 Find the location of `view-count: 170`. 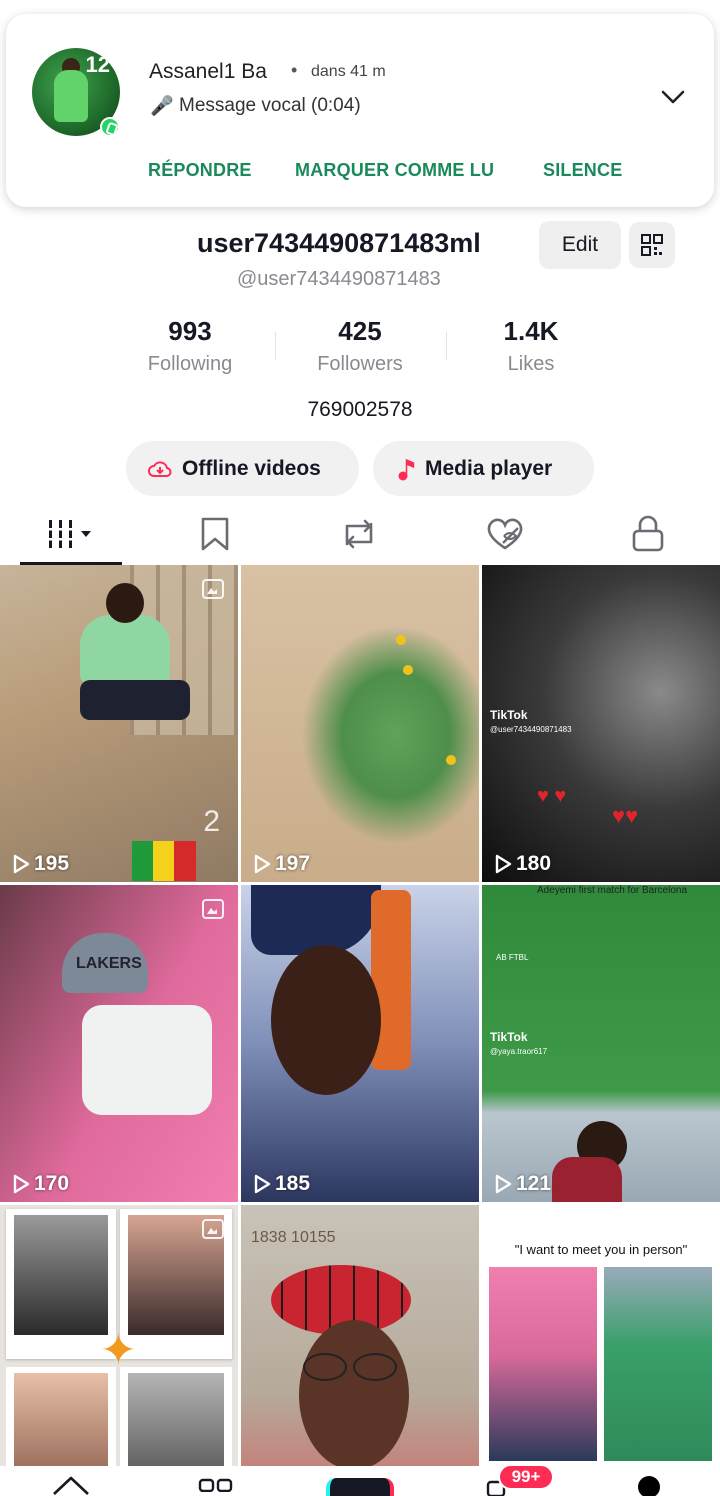

view-count: 170 is located at coordinates (40, 1184).